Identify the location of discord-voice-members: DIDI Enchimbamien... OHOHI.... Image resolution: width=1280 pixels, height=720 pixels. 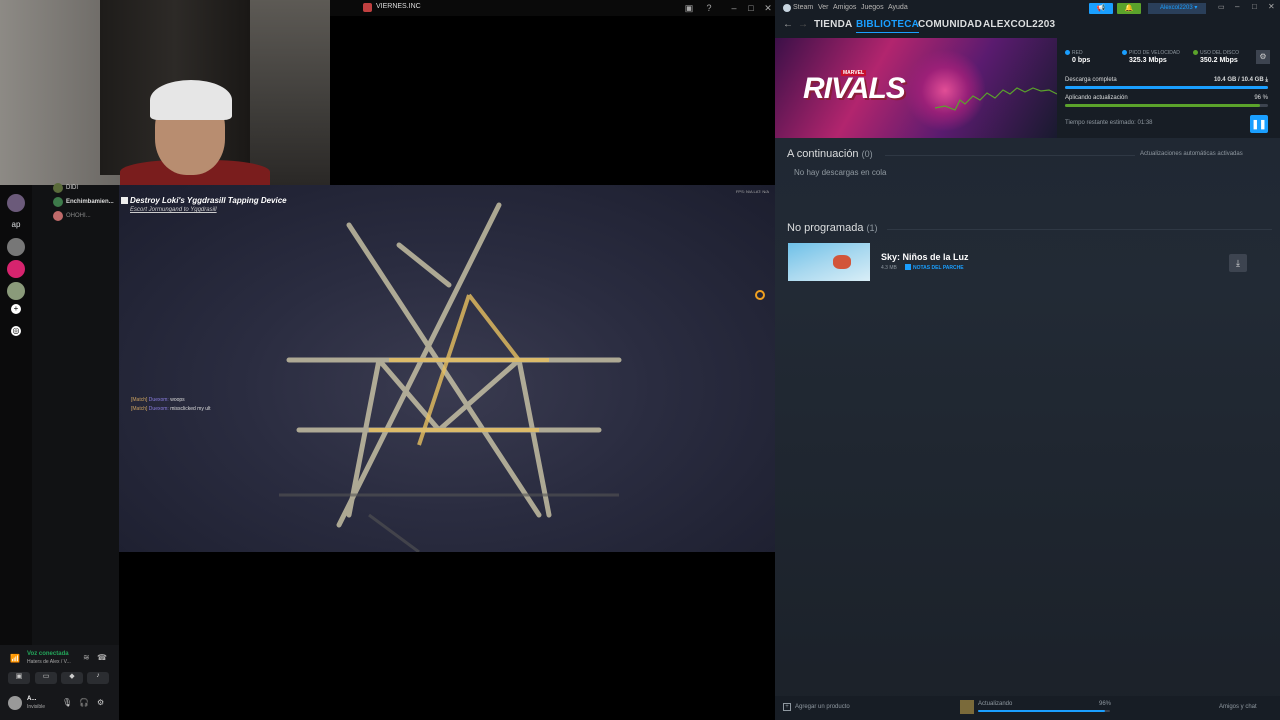
(75, 414).